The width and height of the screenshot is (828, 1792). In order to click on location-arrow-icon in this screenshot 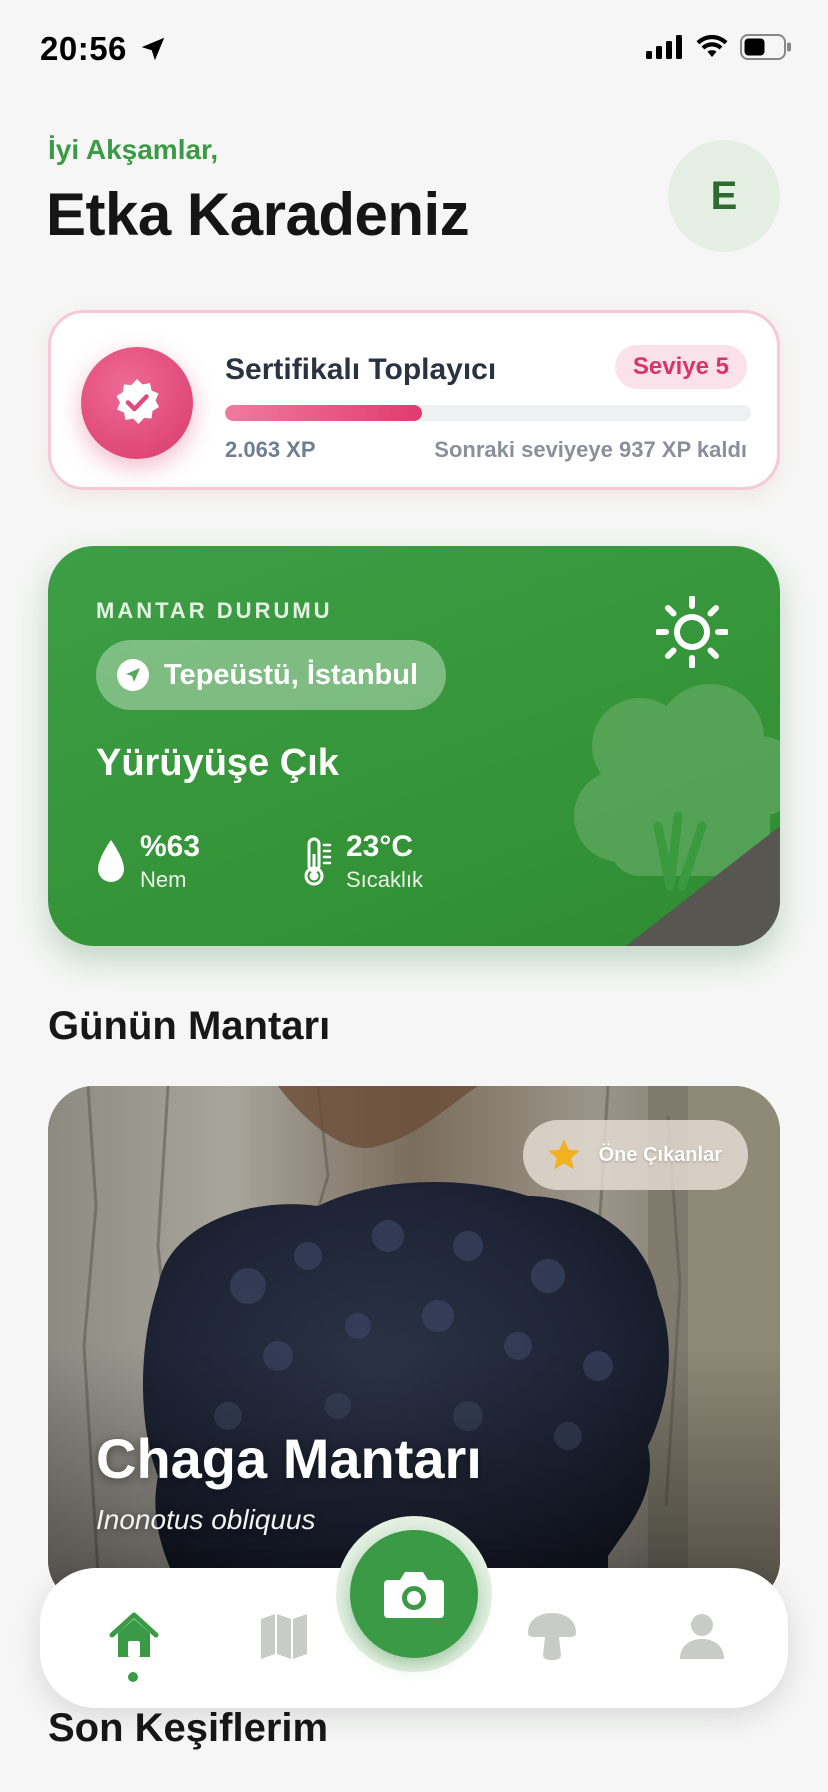, I will do `click(153, 49)`.